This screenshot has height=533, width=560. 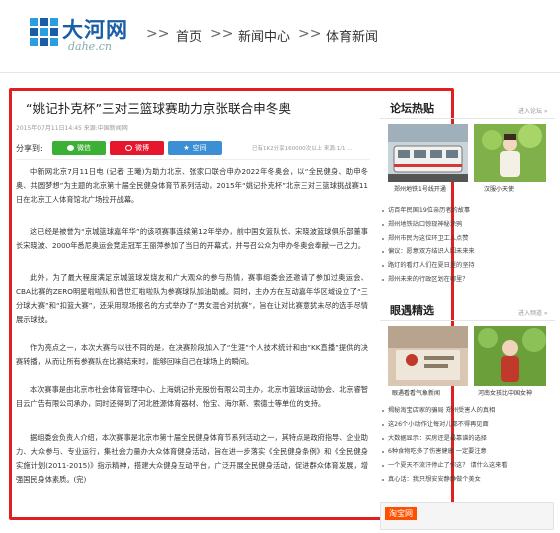 I want to click on taobao-ad: 淘宝网, so click(x=467, y=516).